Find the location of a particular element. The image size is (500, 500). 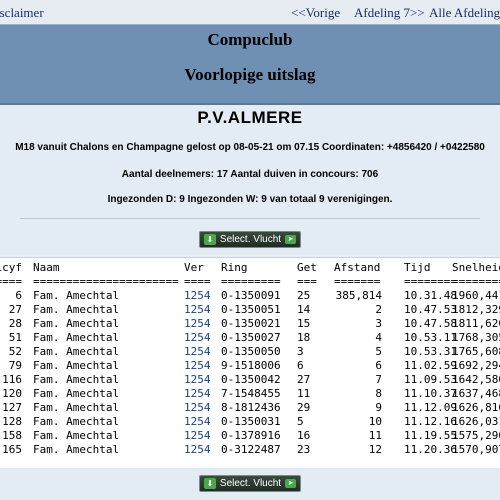

cell-ring: 0-1350051 is located at coordinates (251, 309).